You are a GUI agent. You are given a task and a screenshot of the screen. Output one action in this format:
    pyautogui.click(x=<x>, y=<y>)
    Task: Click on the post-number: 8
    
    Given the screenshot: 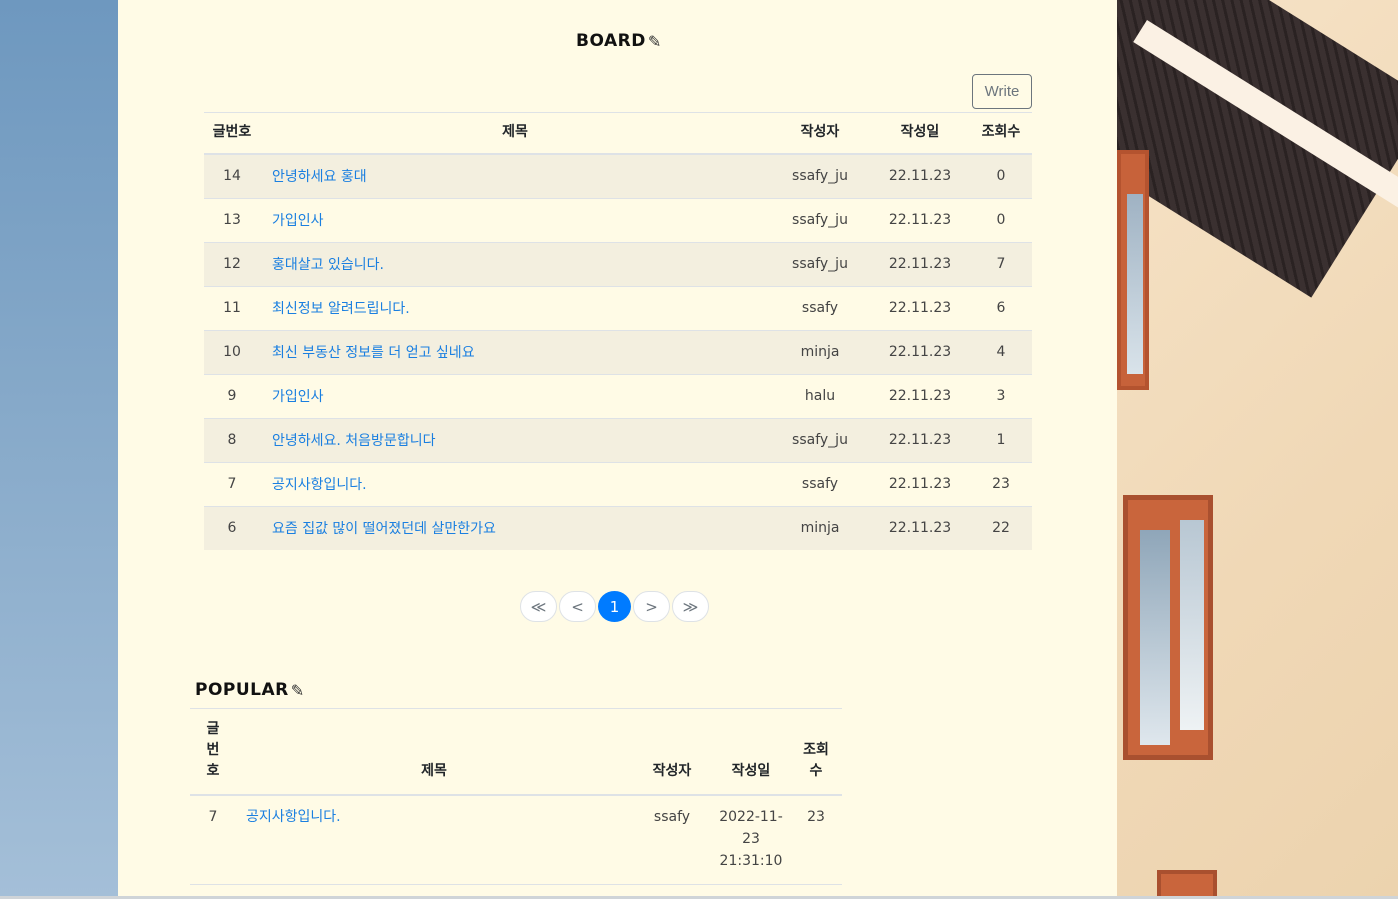 What is the action you would take?
    pyautogui.click(x=232, y=439)
    